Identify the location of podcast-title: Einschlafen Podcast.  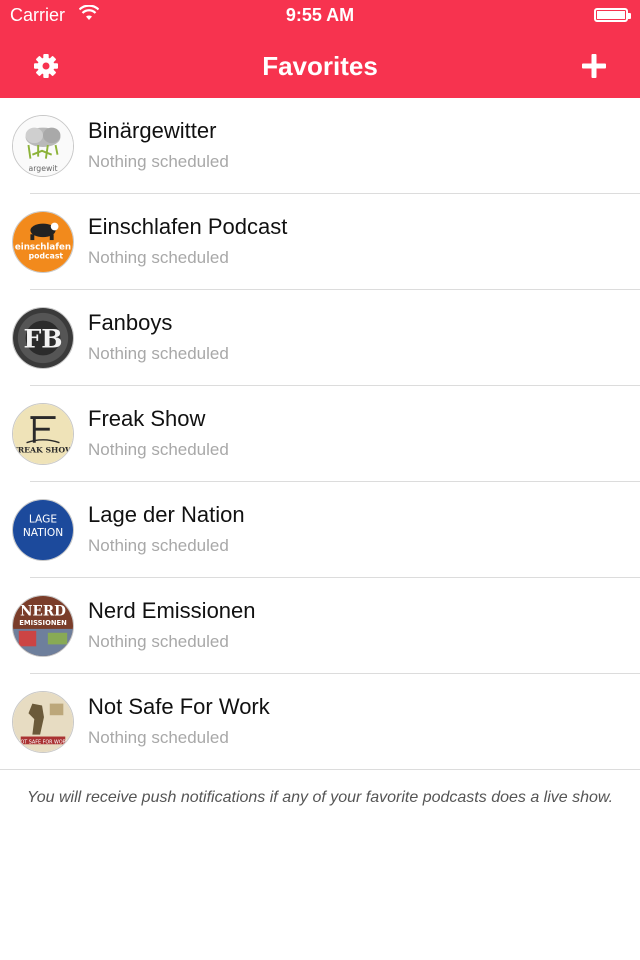
(188, 226).